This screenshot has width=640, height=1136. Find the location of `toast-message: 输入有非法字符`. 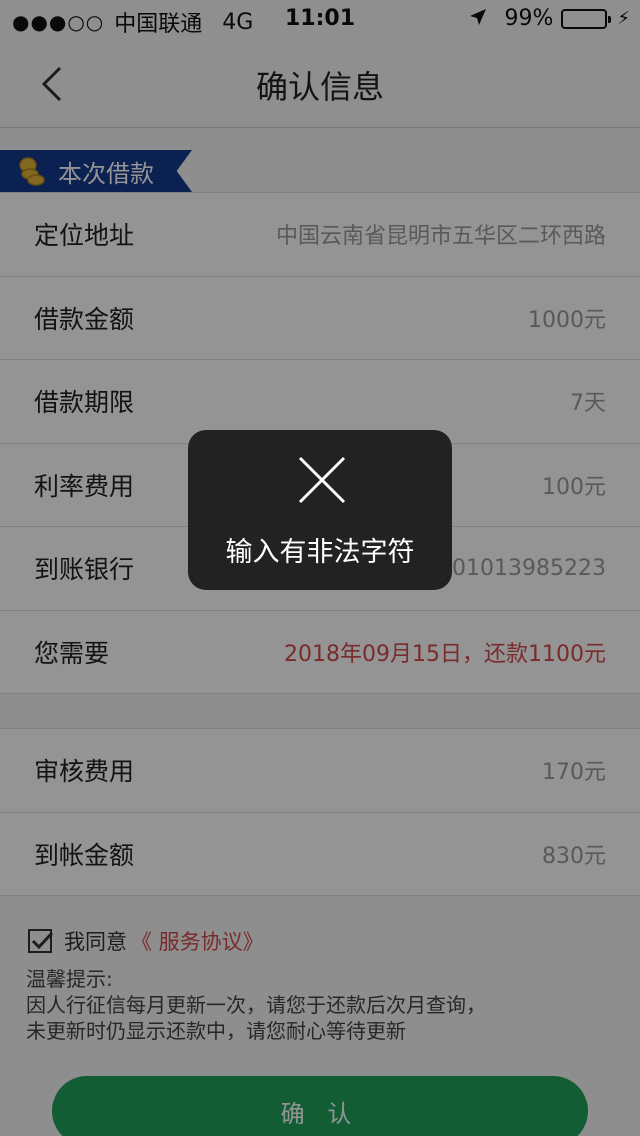

toast-message: 输入有非法字符 is located at coordinates (320, 552).